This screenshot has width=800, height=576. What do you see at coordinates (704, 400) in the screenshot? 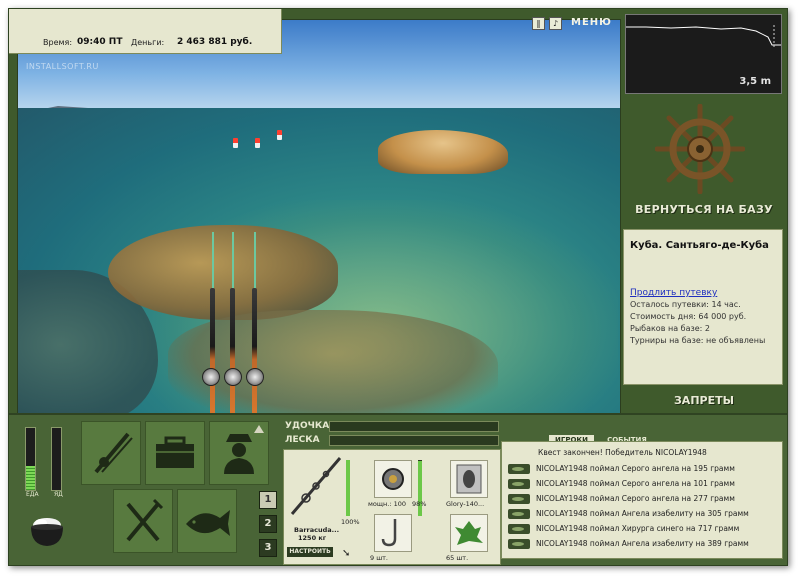
I see `bans-button: ЗАПРЕТЫ` at bounding box center [704, 400].